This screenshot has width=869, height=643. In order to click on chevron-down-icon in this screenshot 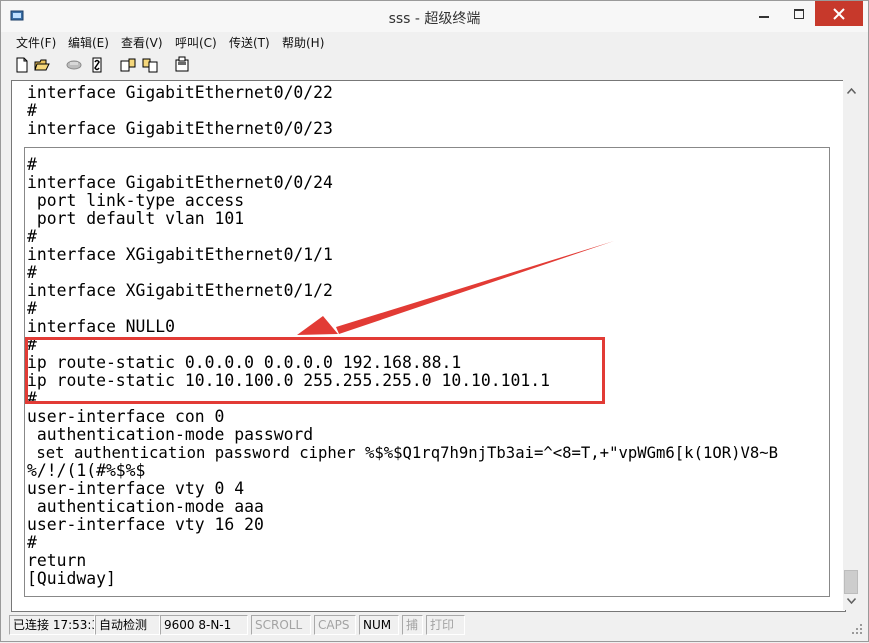, I will do `click(851, 600)`.